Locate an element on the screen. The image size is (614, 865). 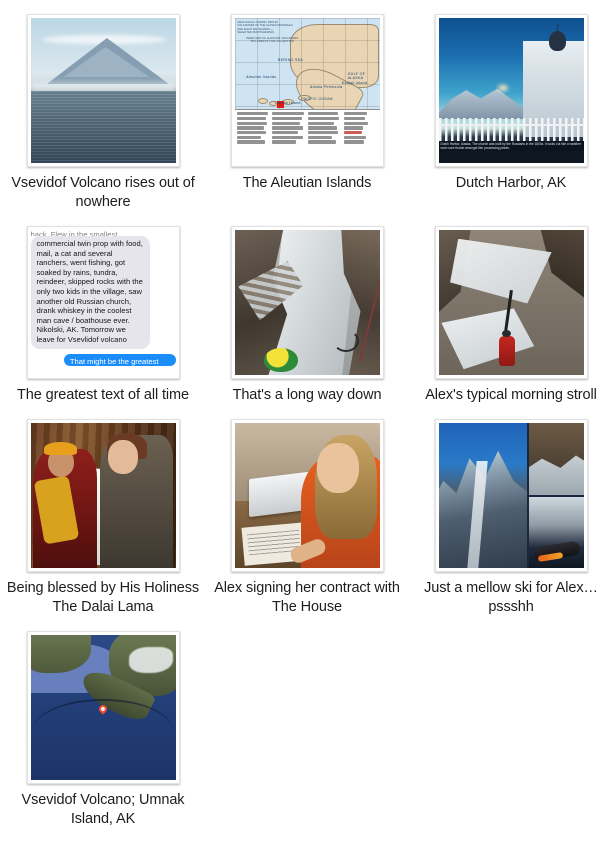
map-legend-list is located at coordinates (307, 136).